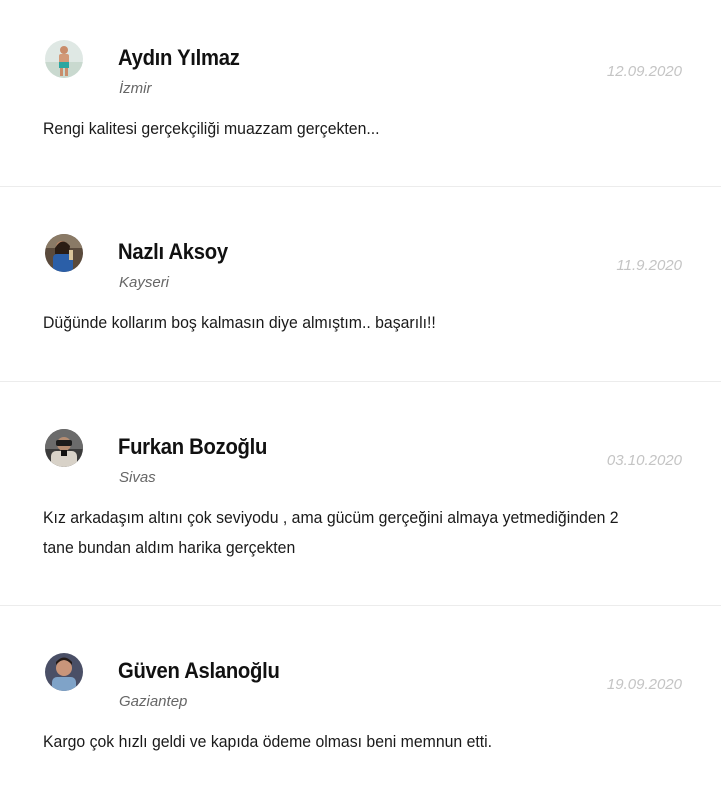 This screenshot has height=797, width=721. I want to click on review-date: 12.09.2020, so click(644, 71).